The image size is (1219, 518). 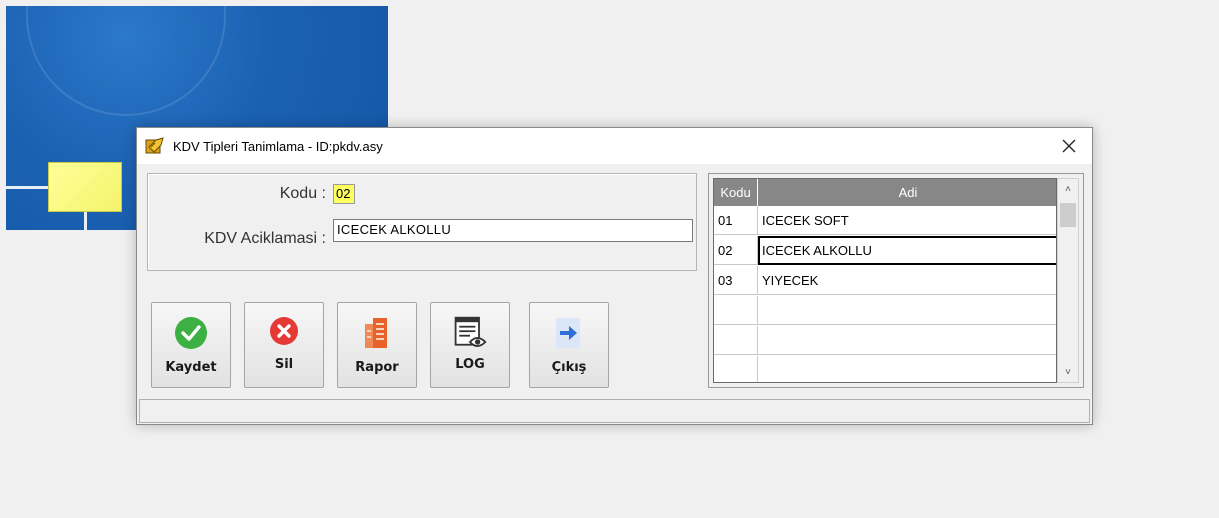 I want to click on cell-kodu: 03, so click(x=736, y=280).